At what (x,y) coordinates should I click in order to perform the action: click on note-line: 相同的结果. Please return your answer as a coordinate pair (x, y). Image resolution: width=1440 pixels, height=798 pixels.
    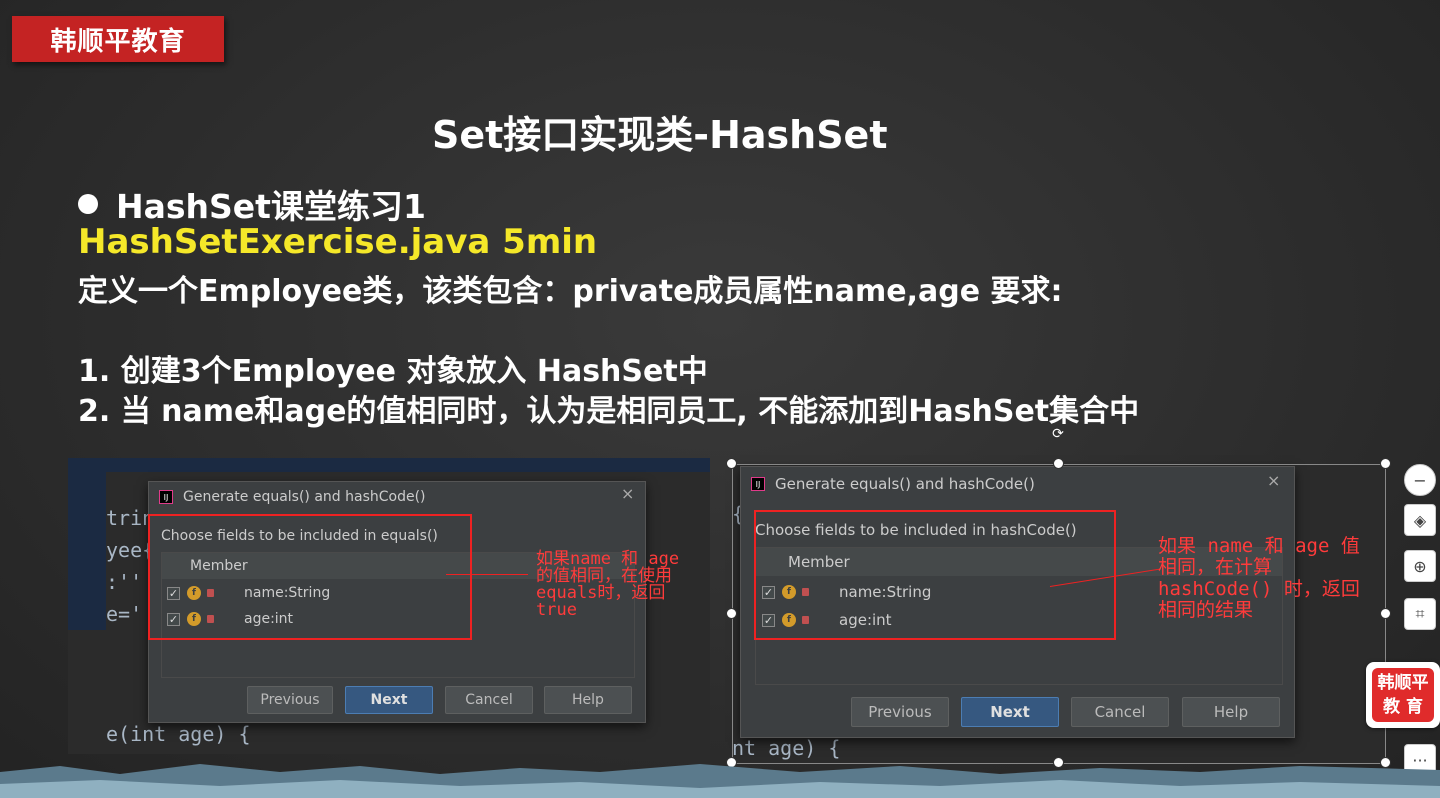
    Looking at the image, I should click on (1206, 609).